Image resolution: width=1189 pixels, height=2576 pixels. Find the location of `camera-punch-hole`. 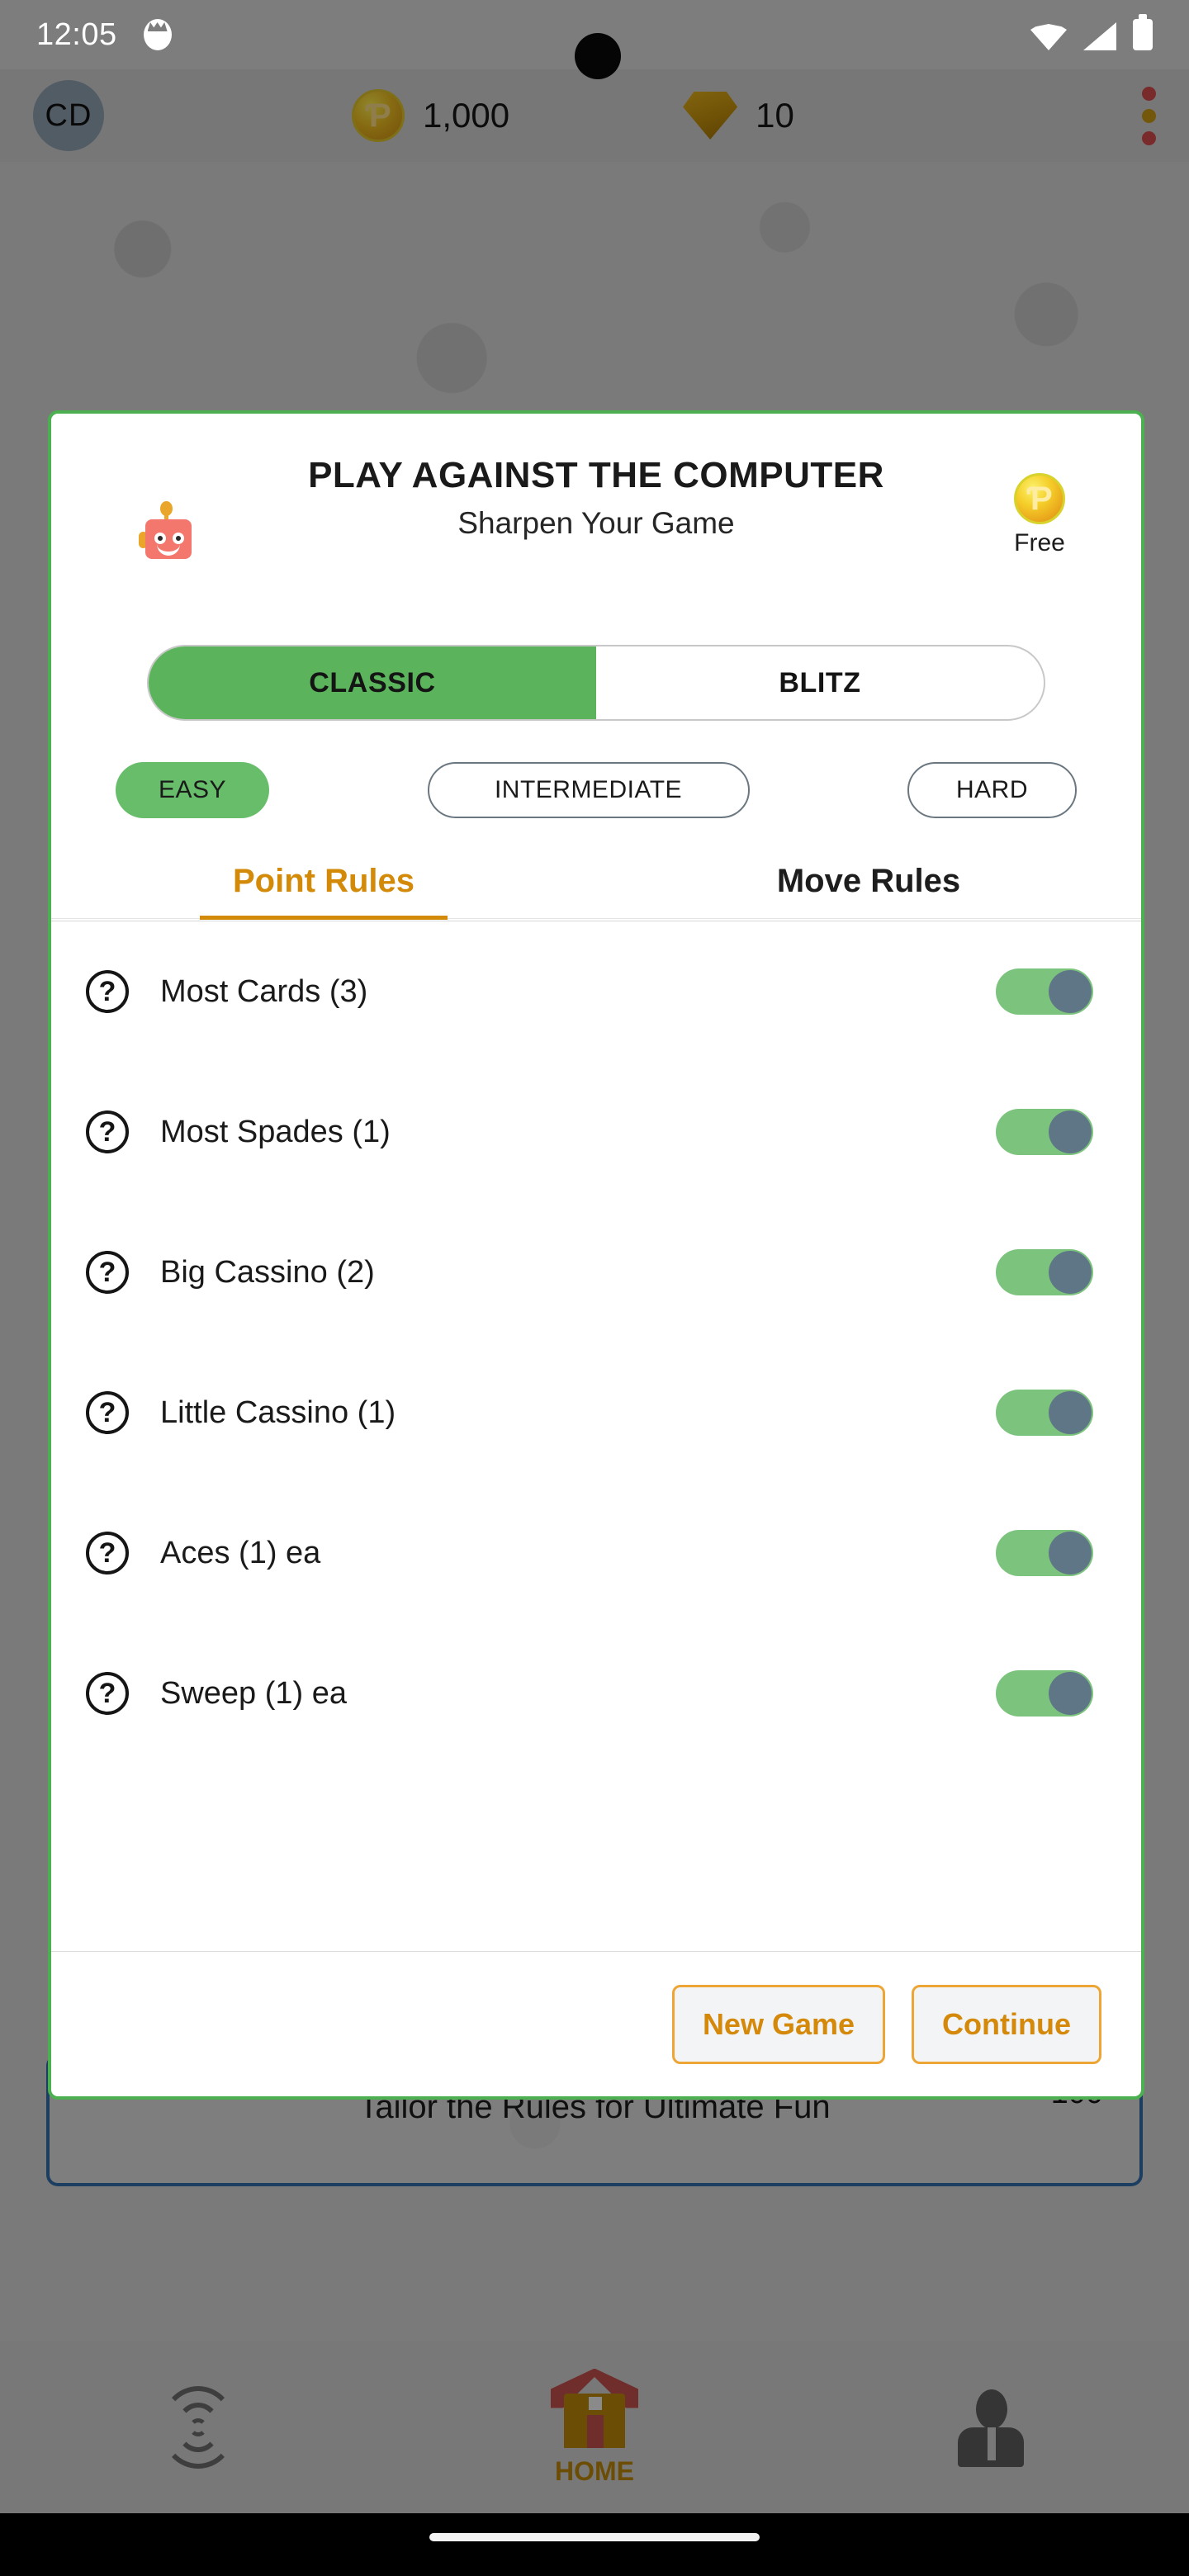

camera-punch-hole is located at coordinates (598, 56).